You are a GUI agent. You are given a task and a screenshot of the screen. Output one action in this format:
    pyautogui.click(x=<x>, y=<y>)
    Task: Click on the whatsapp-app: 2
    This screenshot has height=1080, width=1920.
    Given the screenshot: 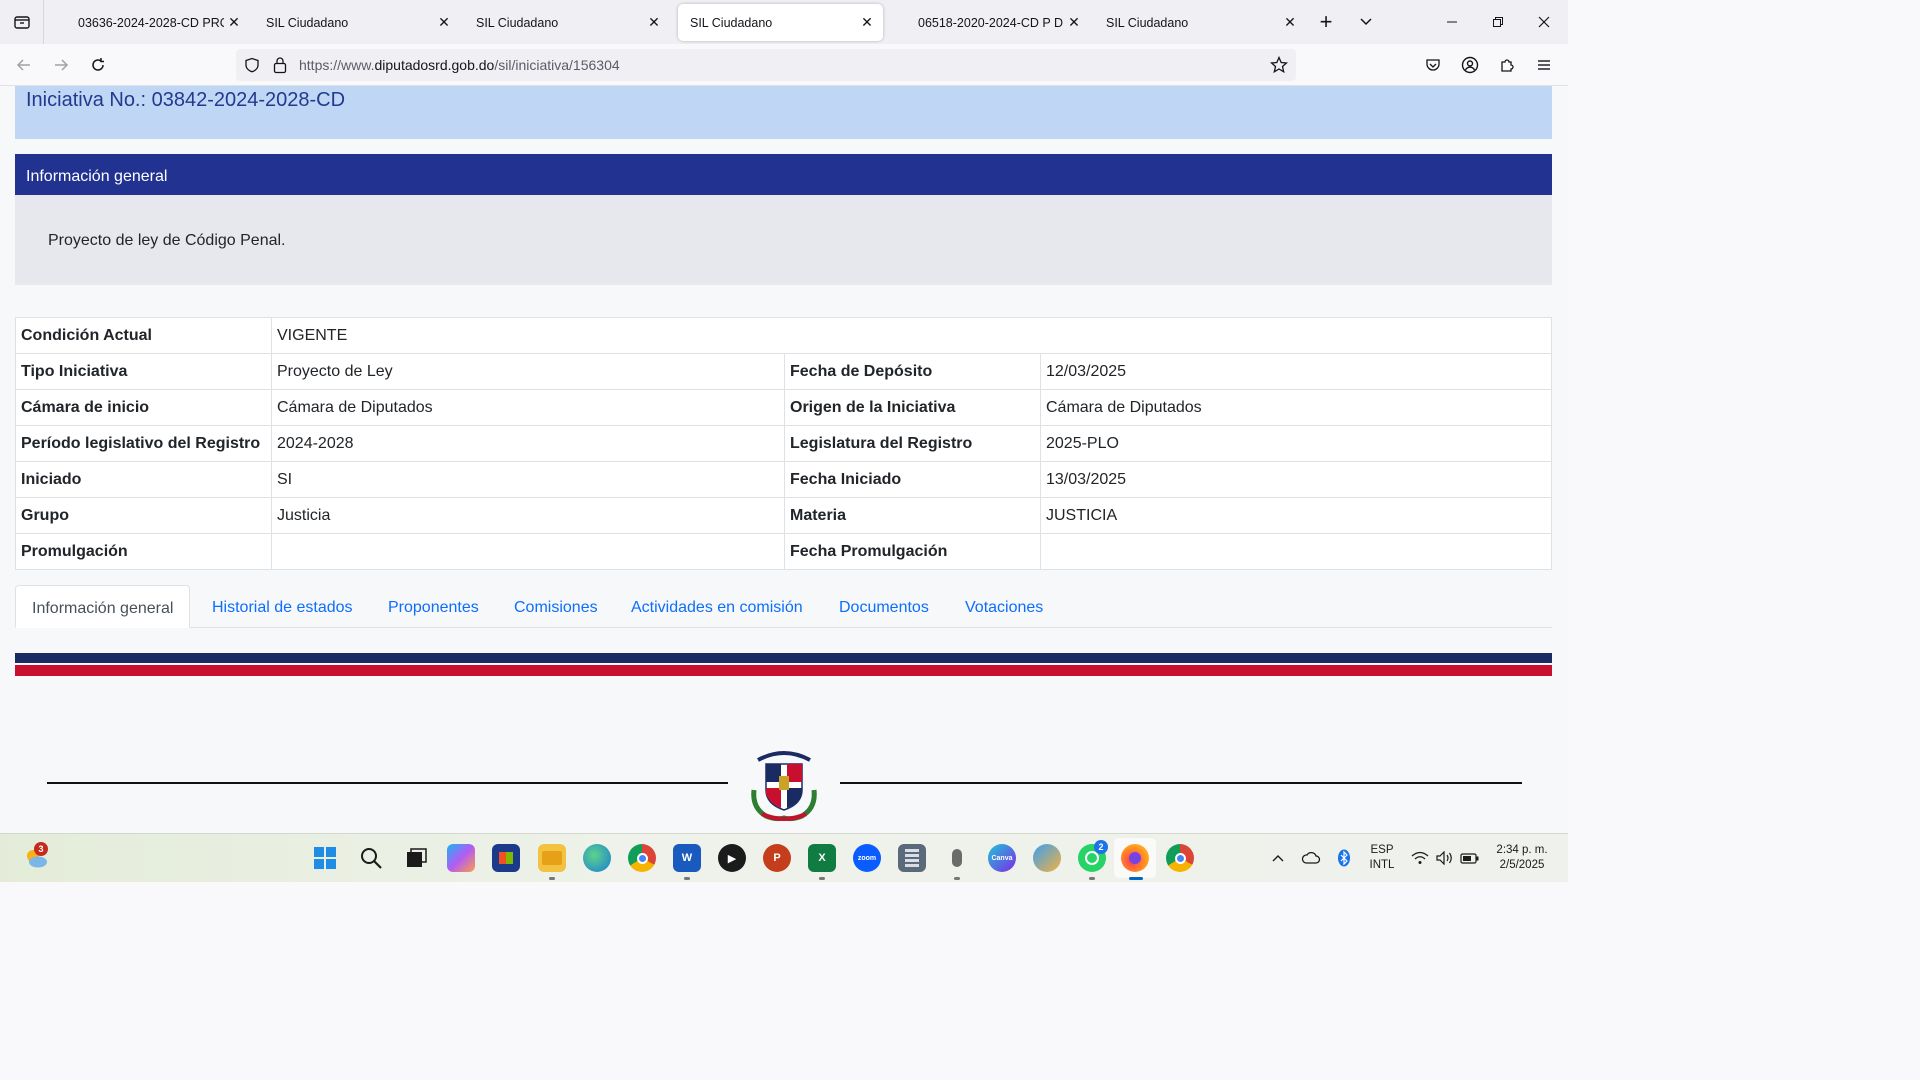 What is the action you would take?
    pyautogui.click(x=1093, y=856)
    